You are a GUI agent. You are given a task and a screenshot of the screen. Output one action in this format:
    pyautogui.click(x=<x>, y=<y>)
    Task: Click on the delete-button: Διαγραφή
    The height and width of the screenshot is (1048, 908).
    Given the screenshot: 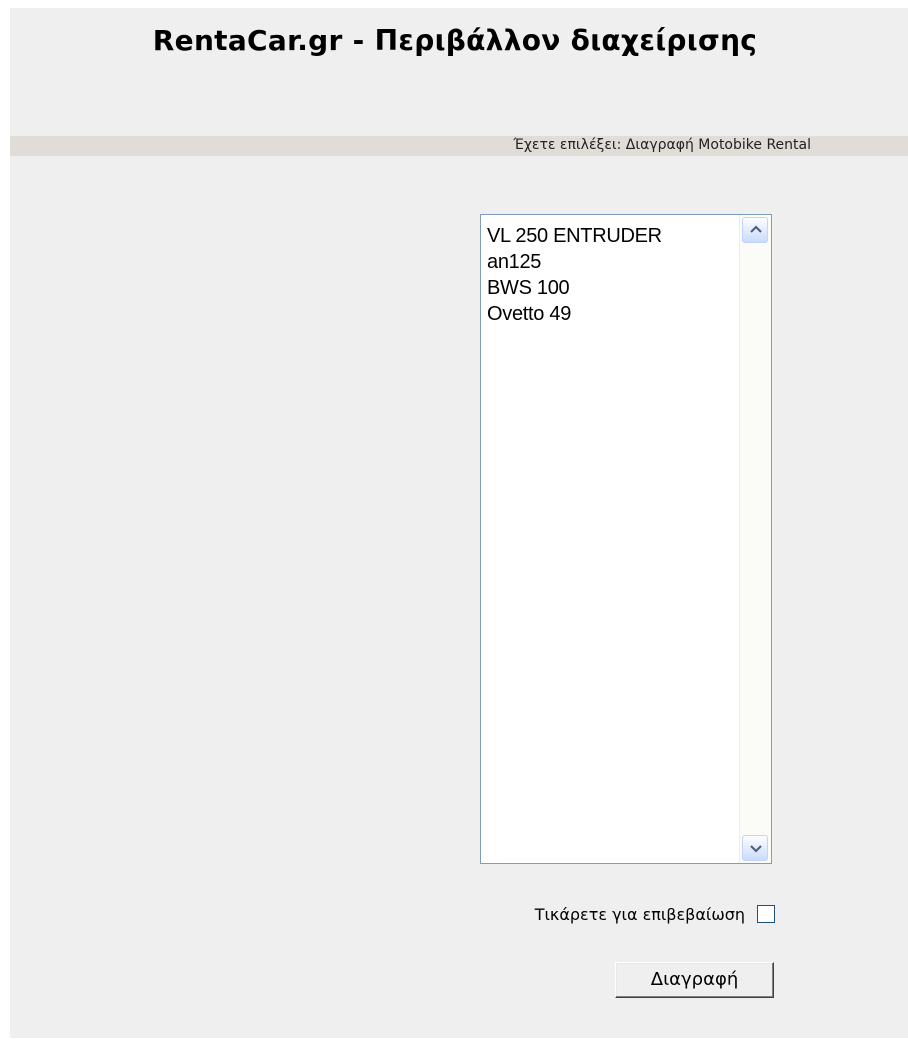 What is the action you would take?
    pyautogui.click(x=694, y=980)
    